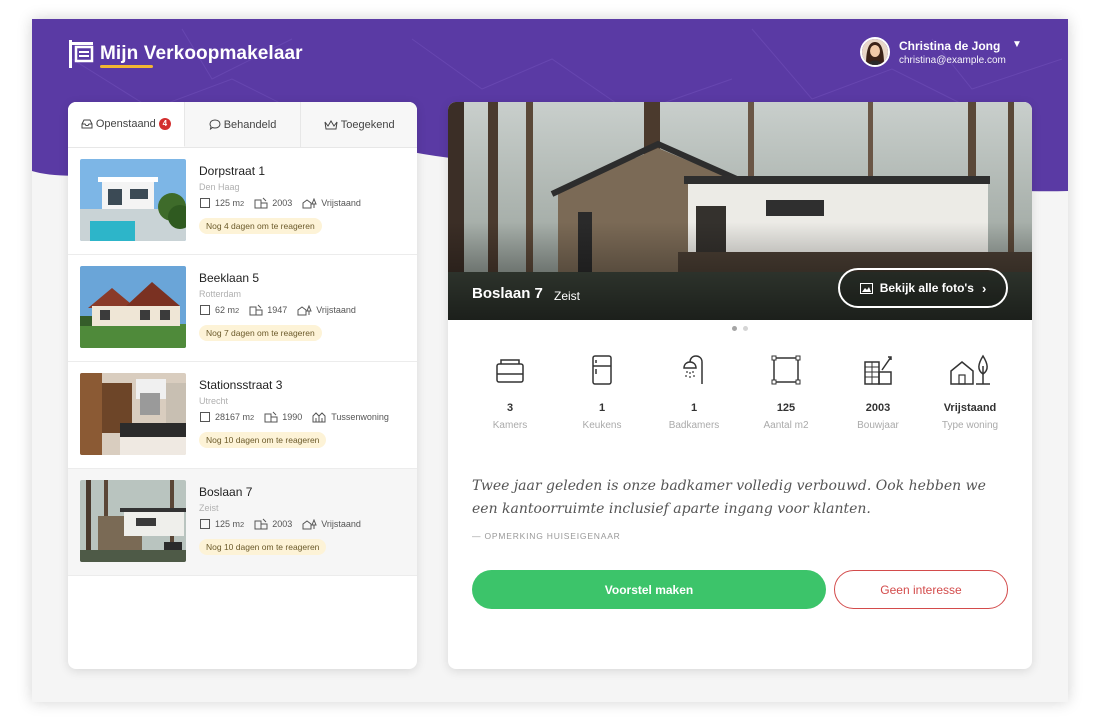 Image resolution: width=1100 pixels, height=721 pixels. I want to click on listing-city: Utrecht, so click(214, 401).